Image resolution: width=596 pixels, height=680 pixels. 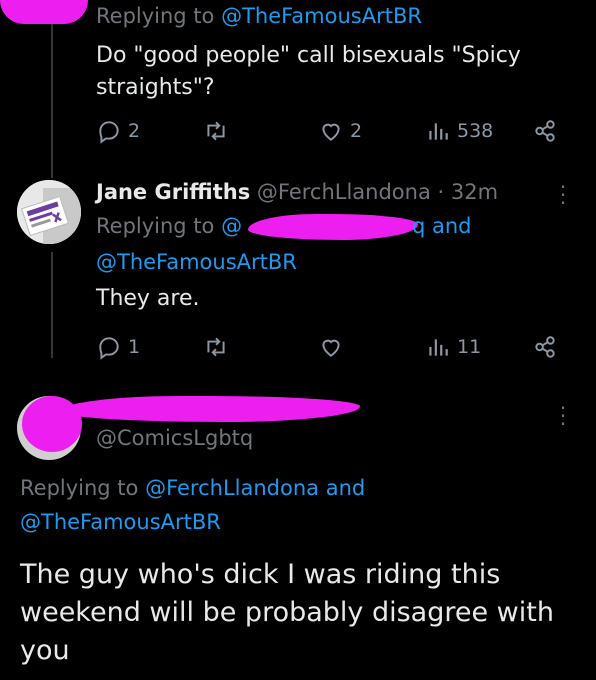 What do you see at coordinates (174, 438) in the screenshot?
I see `user-handle: @ComicsLgbtq` at bounding box center [174, 438].